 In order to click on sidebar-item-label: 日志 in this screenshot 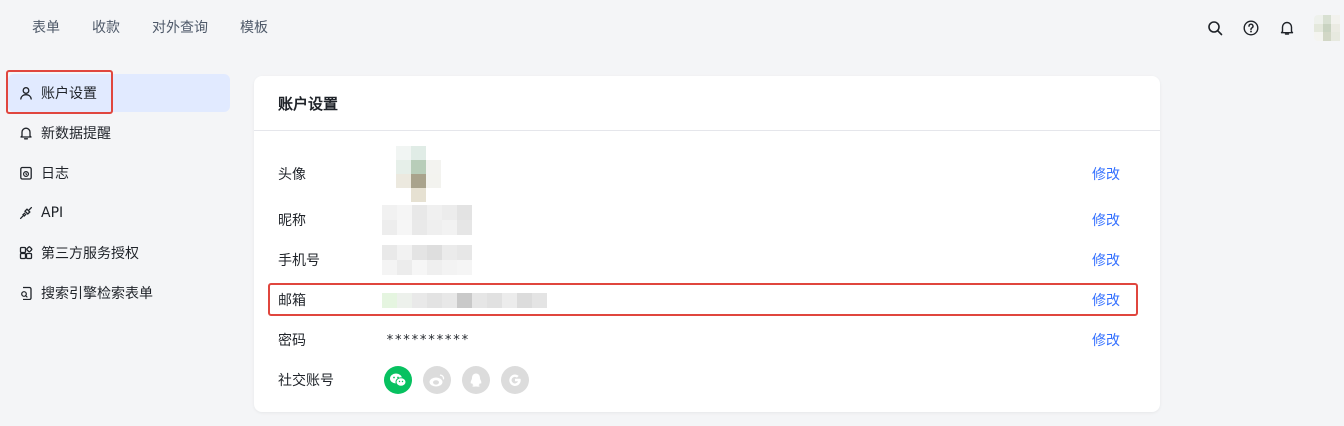, I will do `click(55, 174)`.